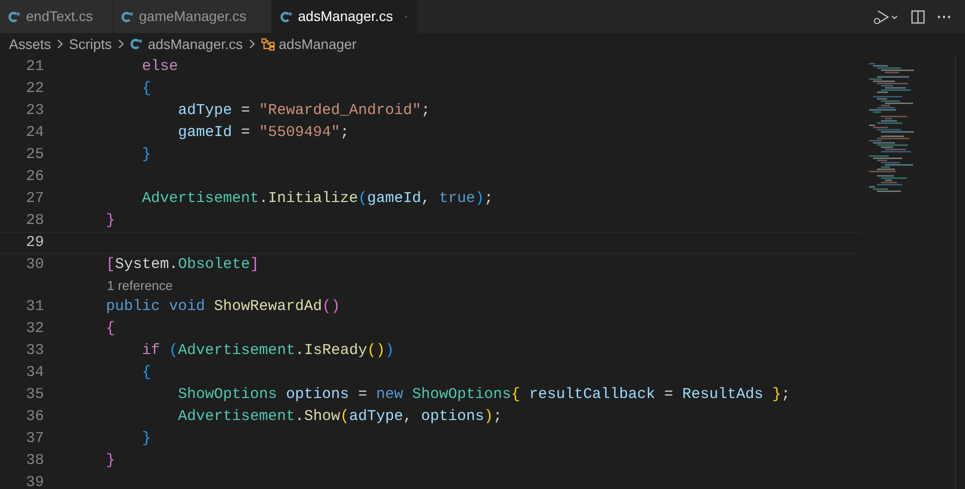 Image resolution: width=965 pixels, height=489 pixels. I want to click on string-literal: "5509494", so click(299, 132).